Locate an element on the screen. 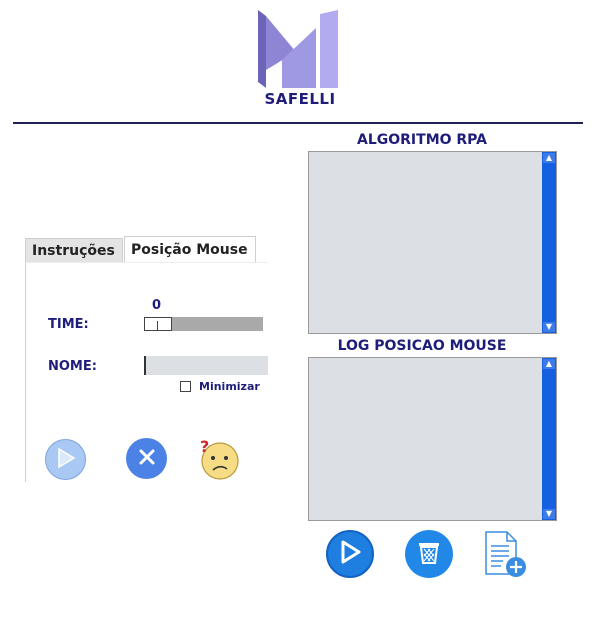 Image resolution: width=598 pixels, height=628 pixels. log-scrollbar: ▲ ▼ is located at coordinates (549, 439).